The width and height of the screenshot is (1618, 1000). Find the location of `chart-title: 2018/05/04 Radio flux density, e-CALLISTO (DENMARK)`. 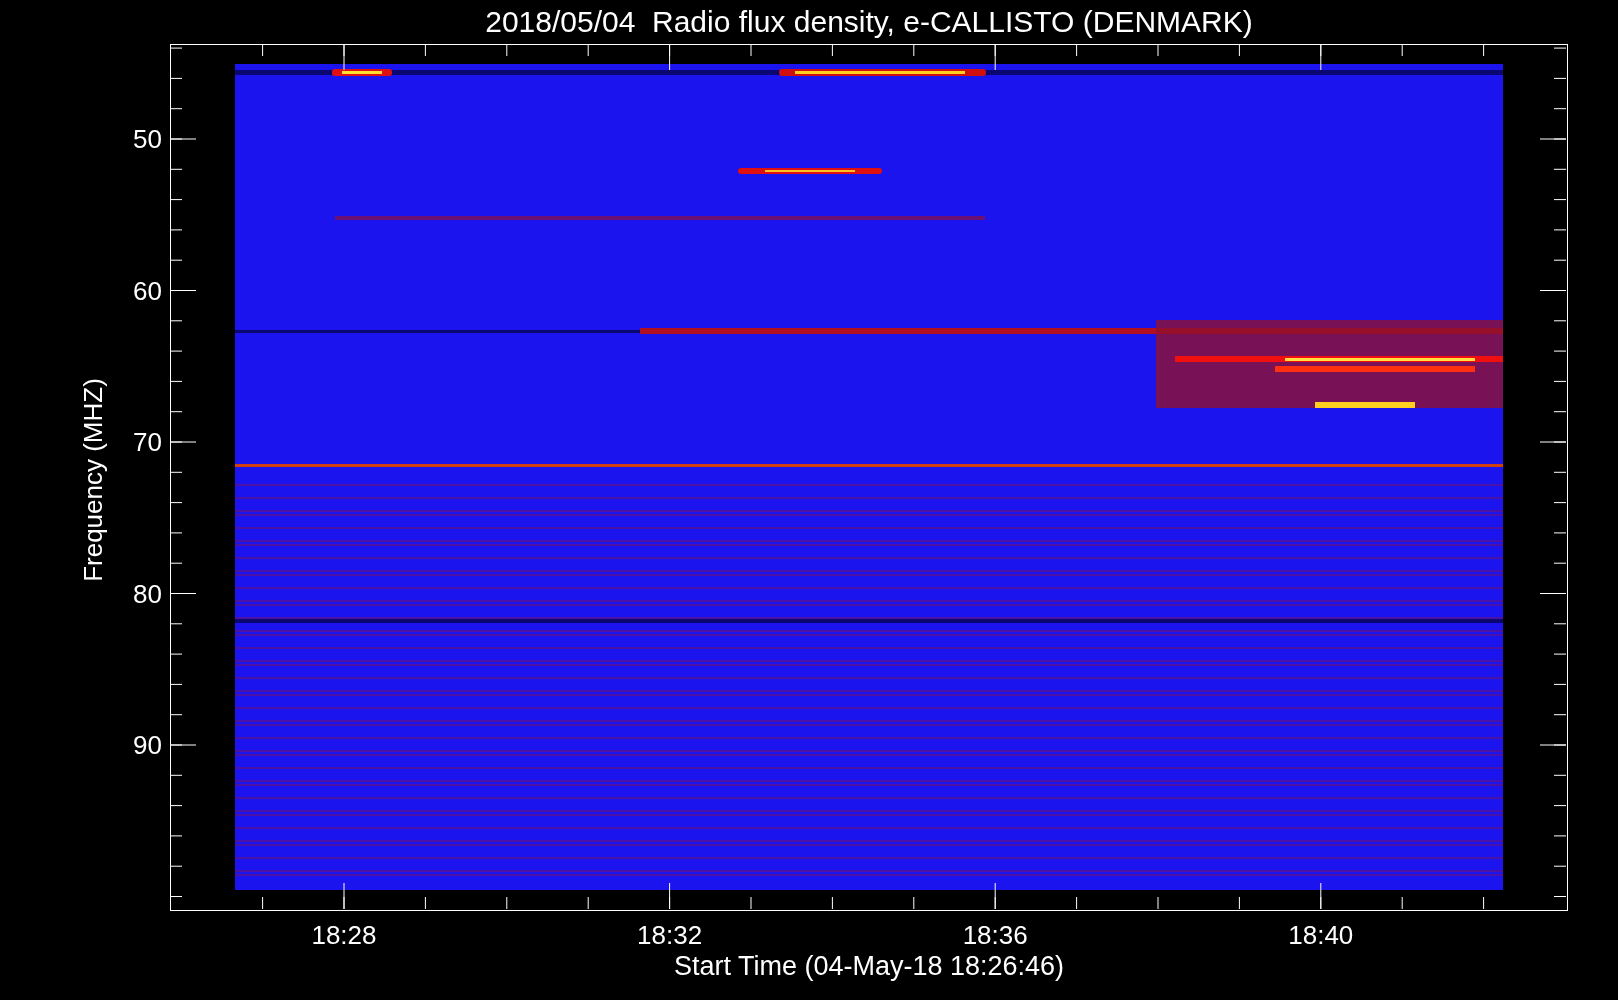

chart-title: 2018/05/04 Radio flux density, e-CALLISTO (DENMARK) is located at coordinates (869, 22).